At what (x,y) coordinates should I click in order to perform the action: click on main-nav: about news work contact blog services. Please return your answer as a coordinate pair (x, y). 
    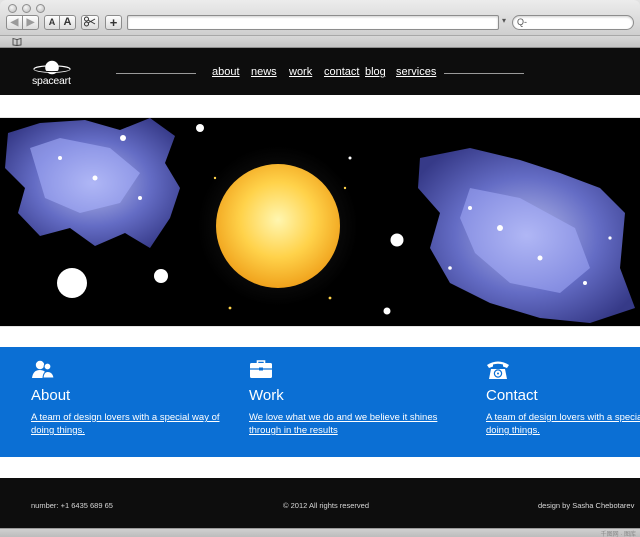
    Looking at the image, I should click on (320, 74).